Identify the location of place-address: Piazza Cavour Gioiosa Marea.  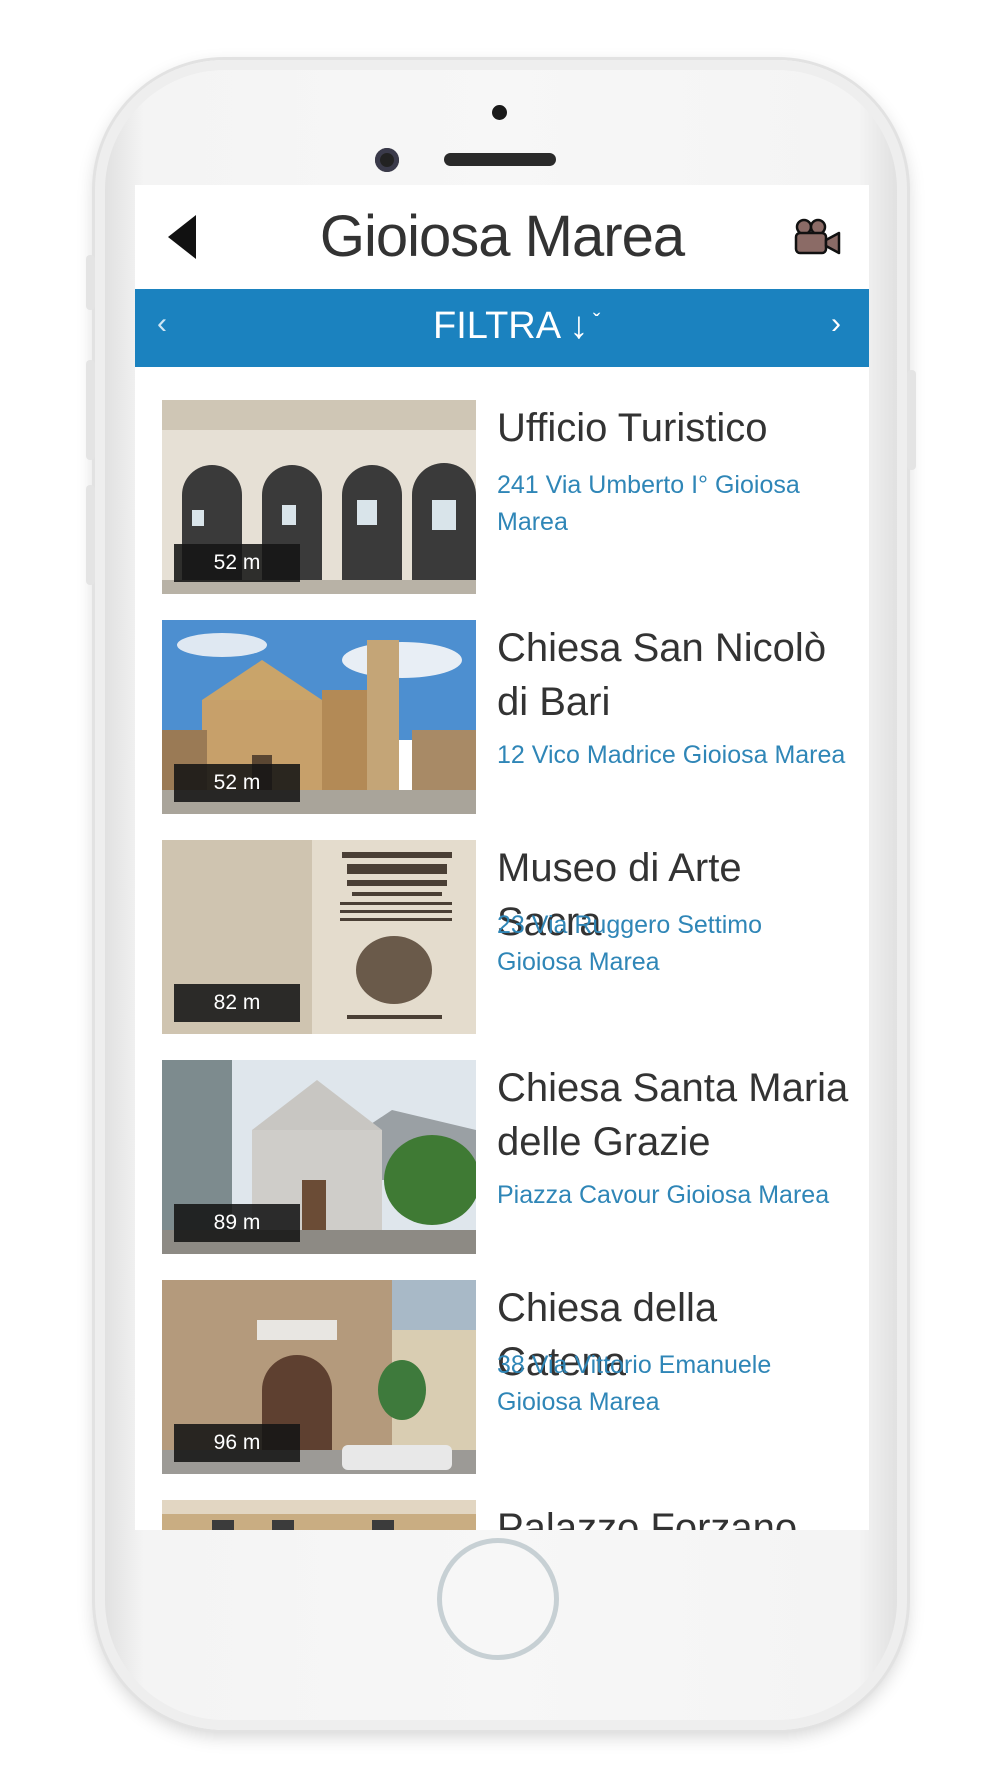
(663, 1195).